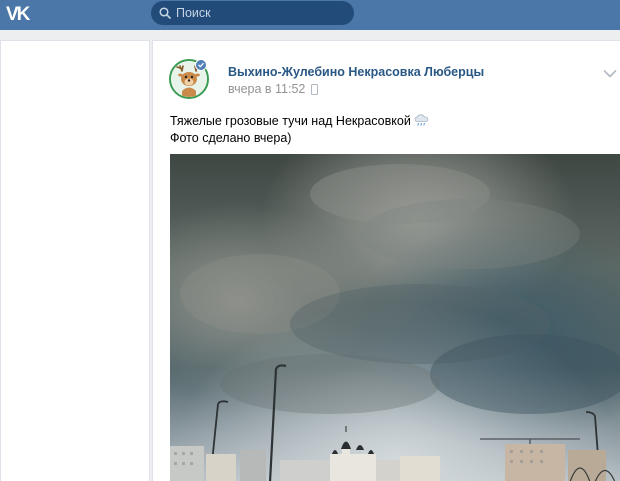 The image size is (620, 481). Describe the element at coordinates (231, 138) in the screenshot. I see `post-text-line: Фото сделано вчера)` at that location.